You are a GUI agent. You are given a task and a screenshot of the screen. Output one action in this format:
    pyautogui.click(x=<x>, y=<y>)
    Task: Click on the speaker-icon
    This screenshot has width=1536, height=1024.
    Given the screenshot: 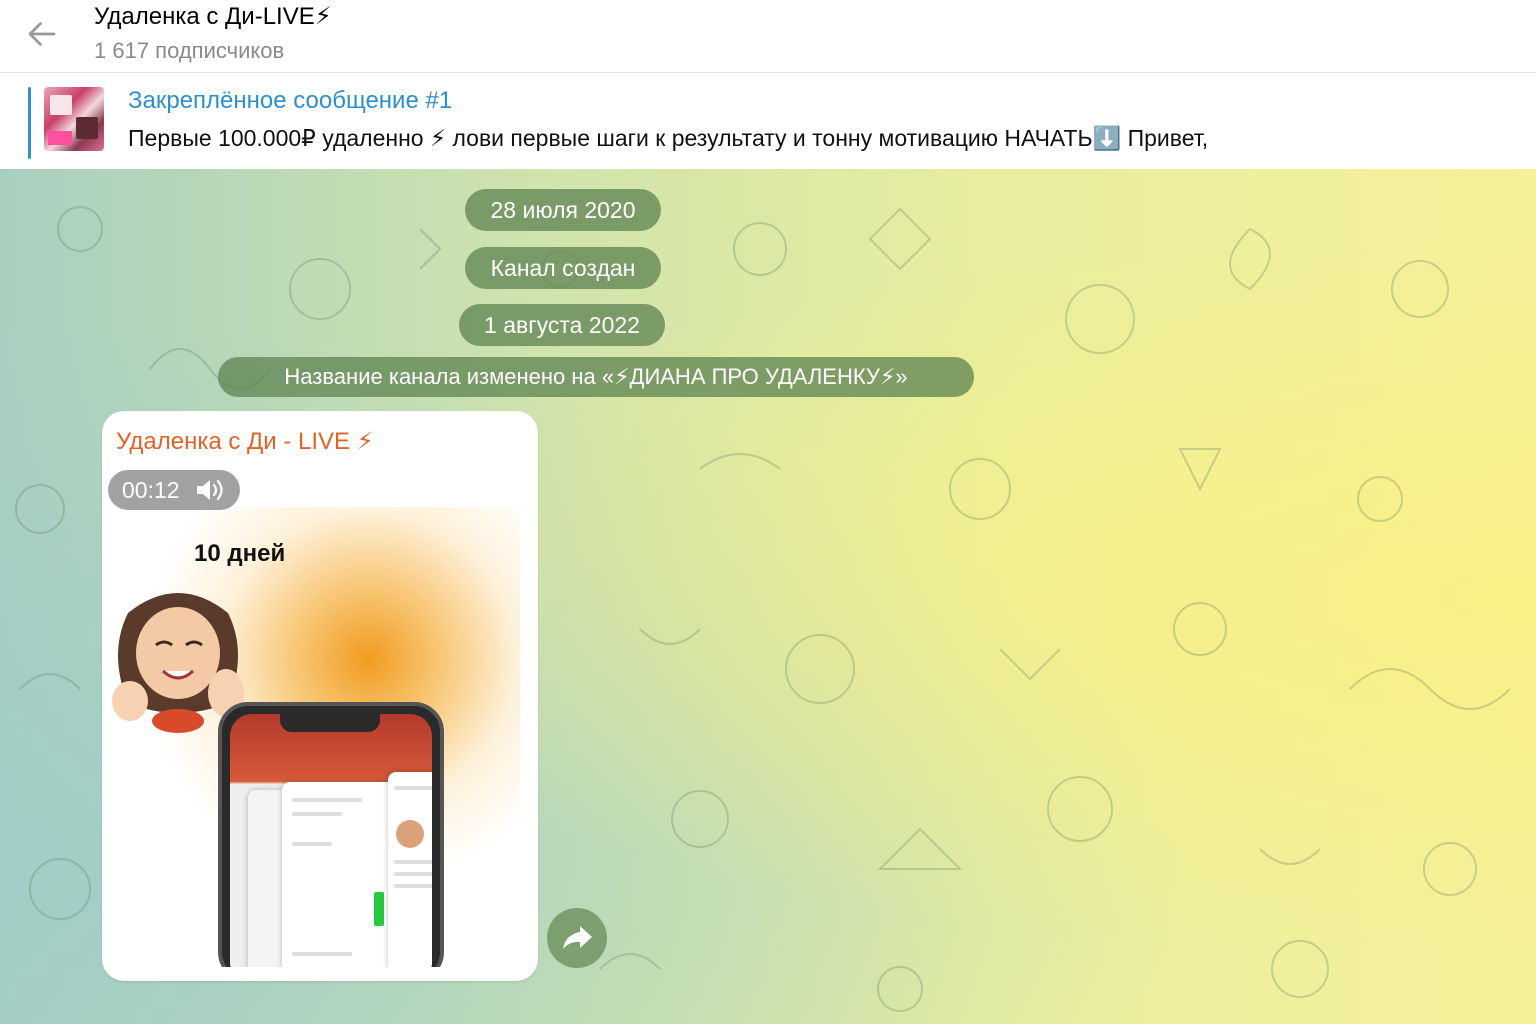 What is the action you would take?
    pyautogui.click(x=210, y=490)
    